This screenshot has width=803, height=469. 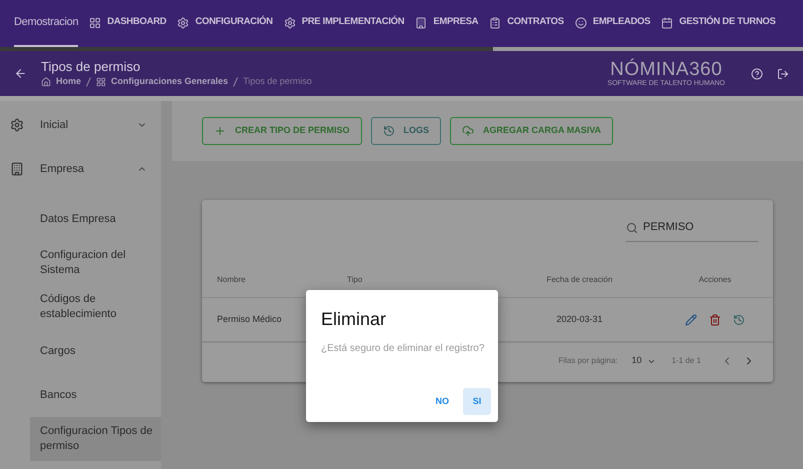 What do you see at coordinates (588, 361) in the screenshot?
I see `rows-per-page-label: Filas por página:` at bounding box center [588, 361].